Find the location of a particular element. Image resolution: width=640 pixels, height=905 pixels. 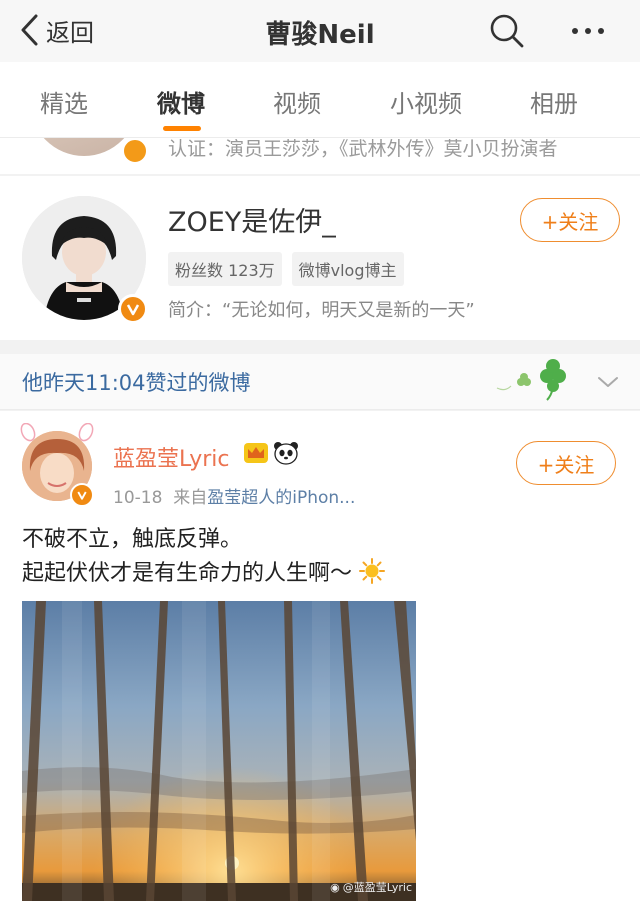

image-watermark: ◉ @蓝盈莹Lyric is located at coordinates (371, 887).